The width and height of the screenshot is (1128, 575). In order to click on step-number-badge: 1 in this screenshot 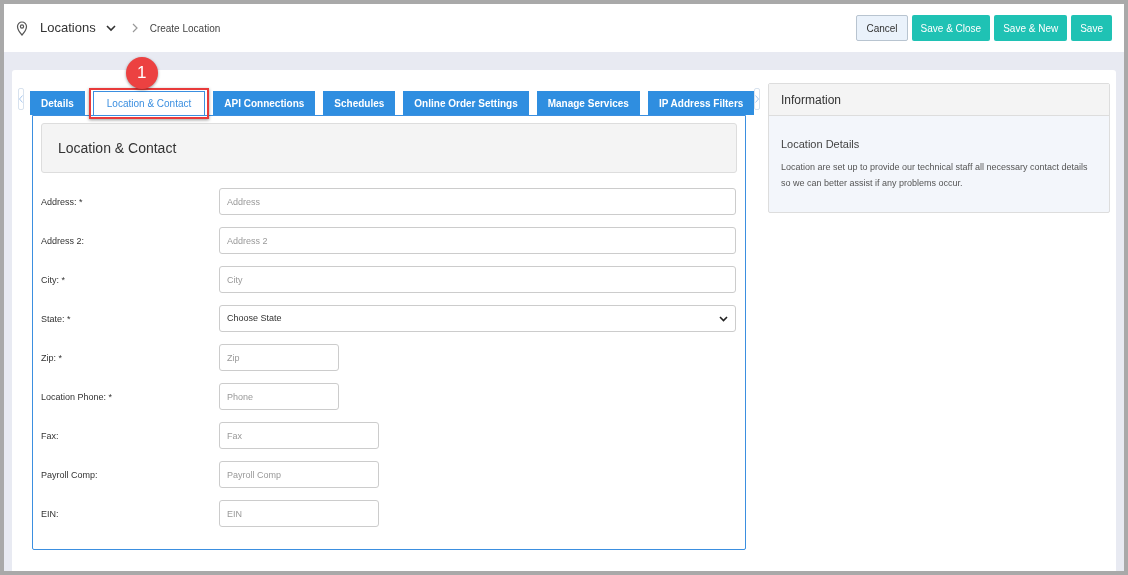, I will do `click(141, 73)`.